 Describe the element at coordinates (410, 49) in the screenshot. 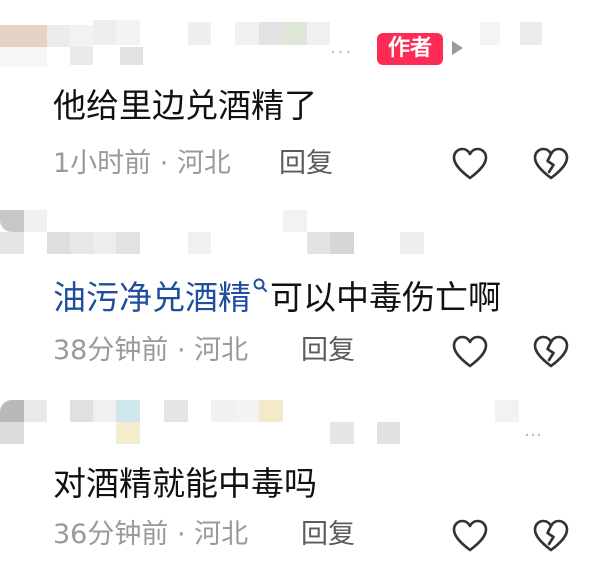

I see `author-badge: 作者` at that location.